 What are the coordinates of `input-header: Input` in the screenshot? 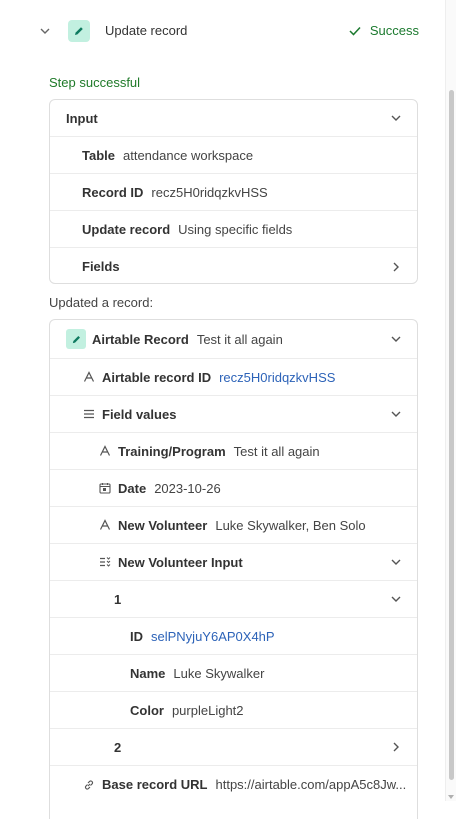 It's located at (233, 118).